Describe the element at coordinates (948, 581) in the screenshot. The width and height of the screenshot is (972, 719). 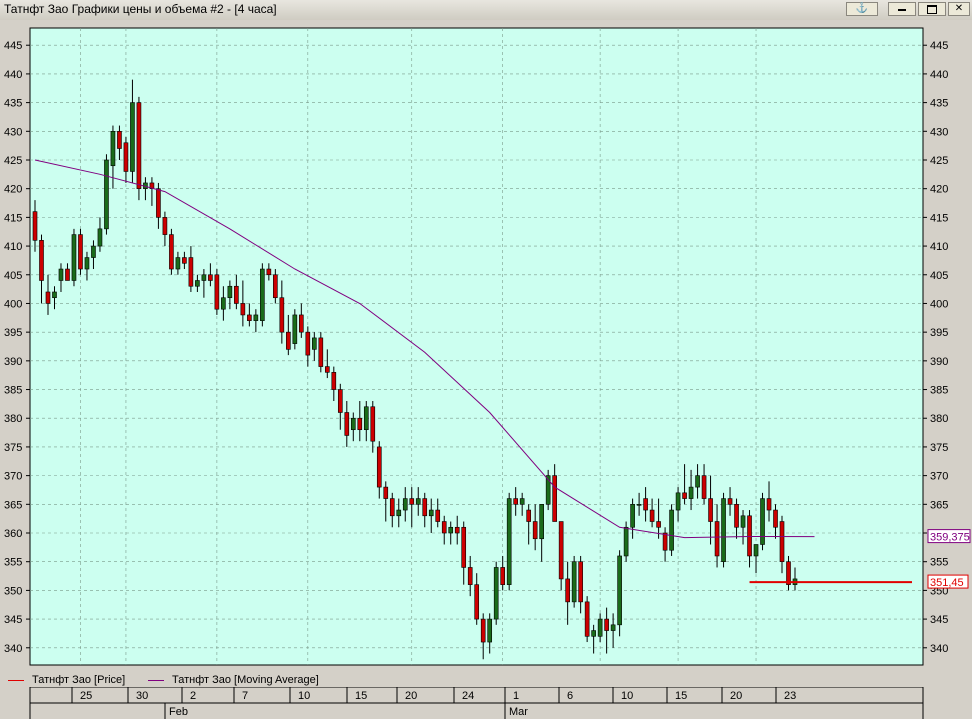
I see `last-price-tag: 351,45` at that location.